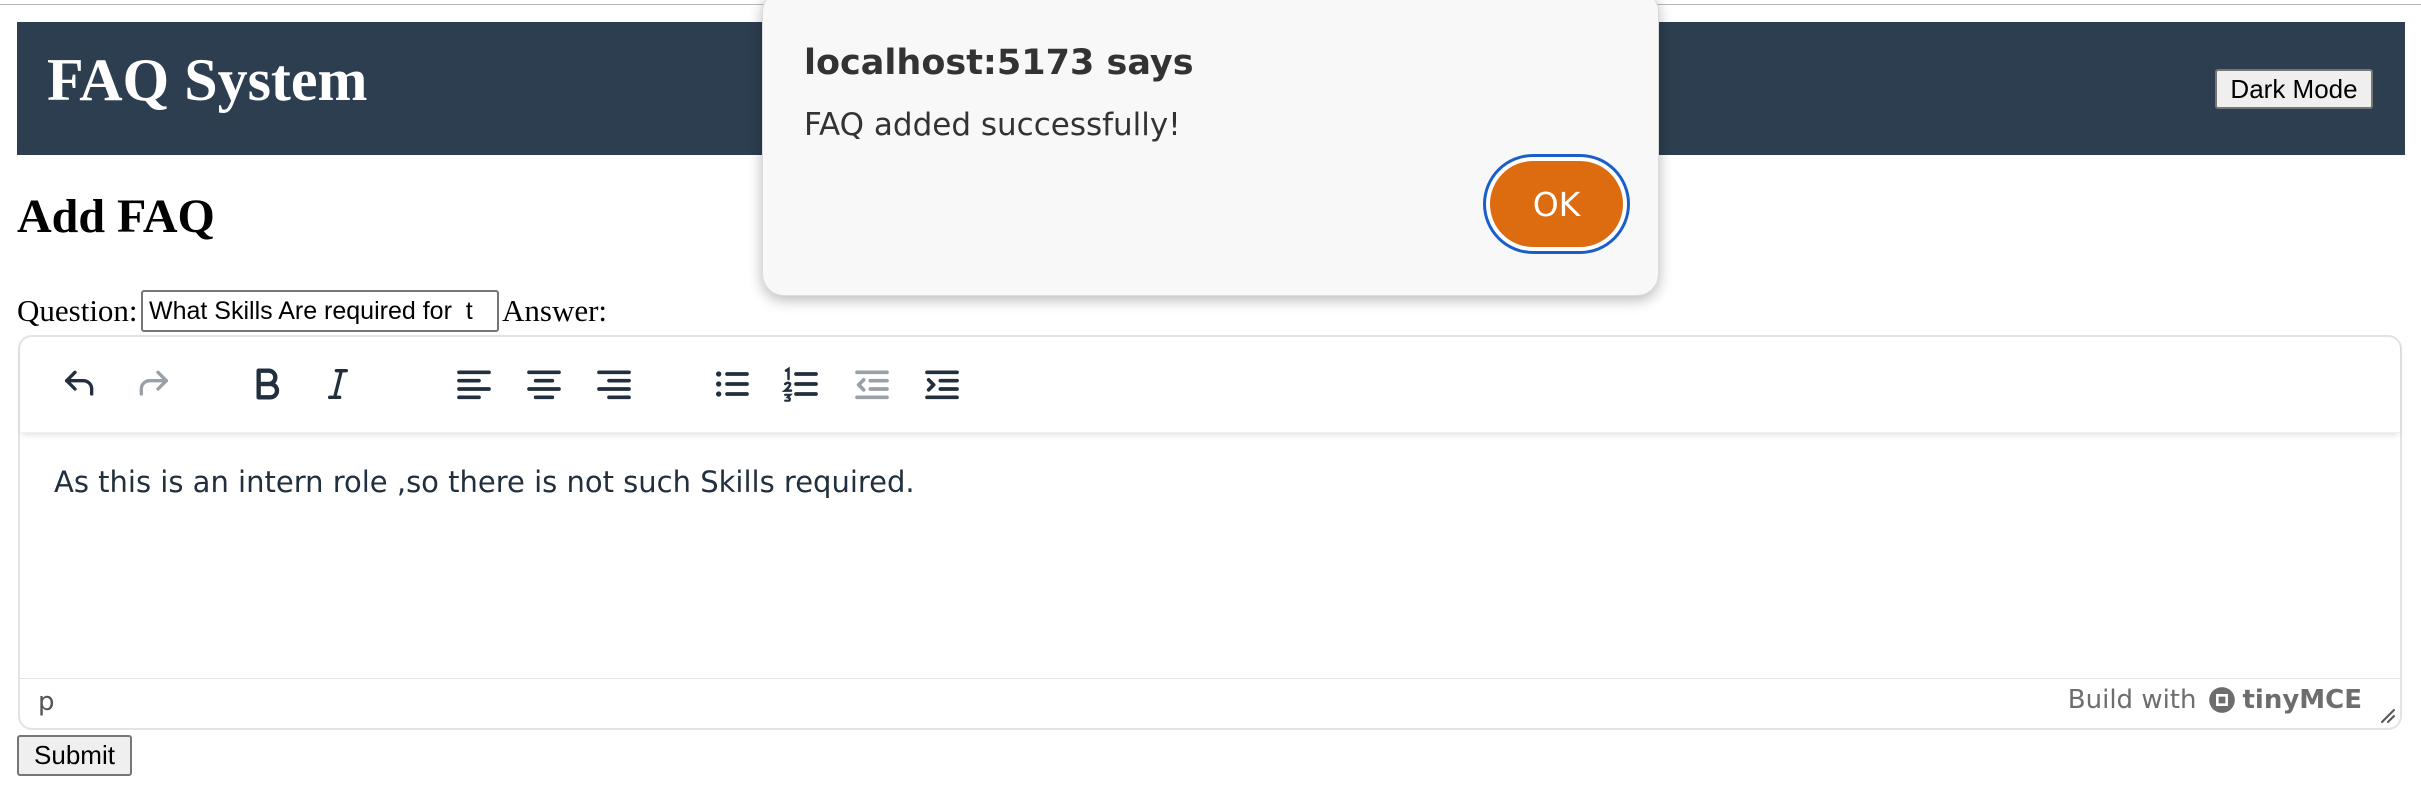 Image resolution: width=2421 pixels, height=803 pixels. Describe the element at coordinates (1210, 385) in the screenshot. I see `editor-toolbar` at that location.